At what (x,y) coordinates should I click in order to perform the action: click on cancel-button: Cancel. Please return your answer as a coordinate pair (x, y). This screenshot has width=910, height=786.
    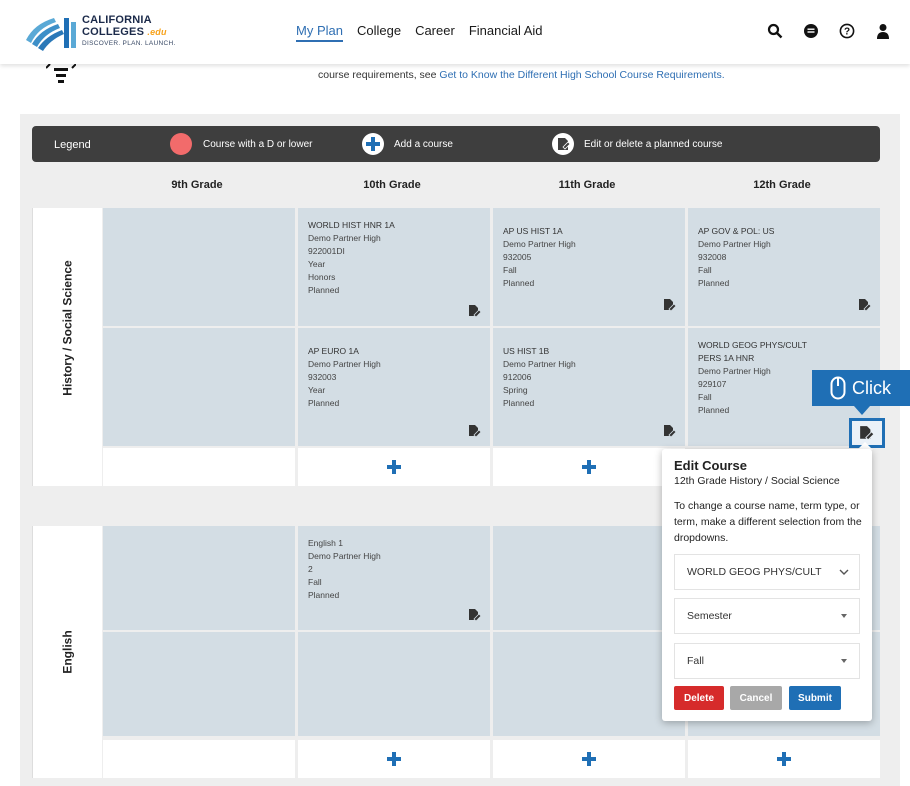
    Looking at the image, I should click on (756, 698).